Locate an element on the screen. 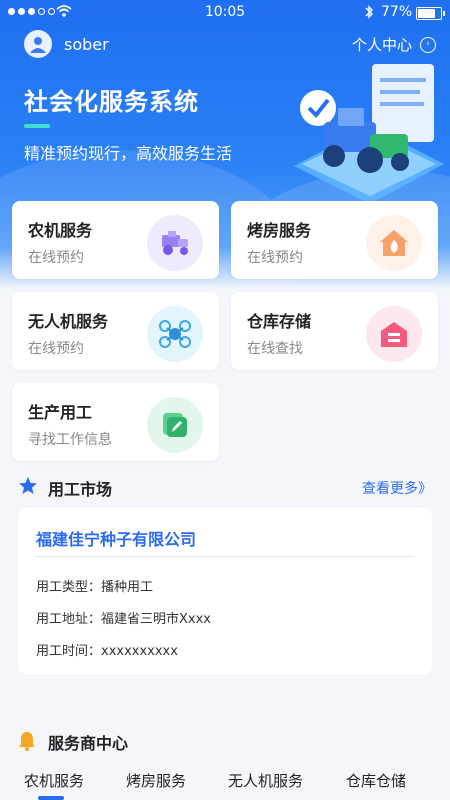 This screenshot has width=450, height=800. tractor-illustration-icon is located at coordinates (369, 134).